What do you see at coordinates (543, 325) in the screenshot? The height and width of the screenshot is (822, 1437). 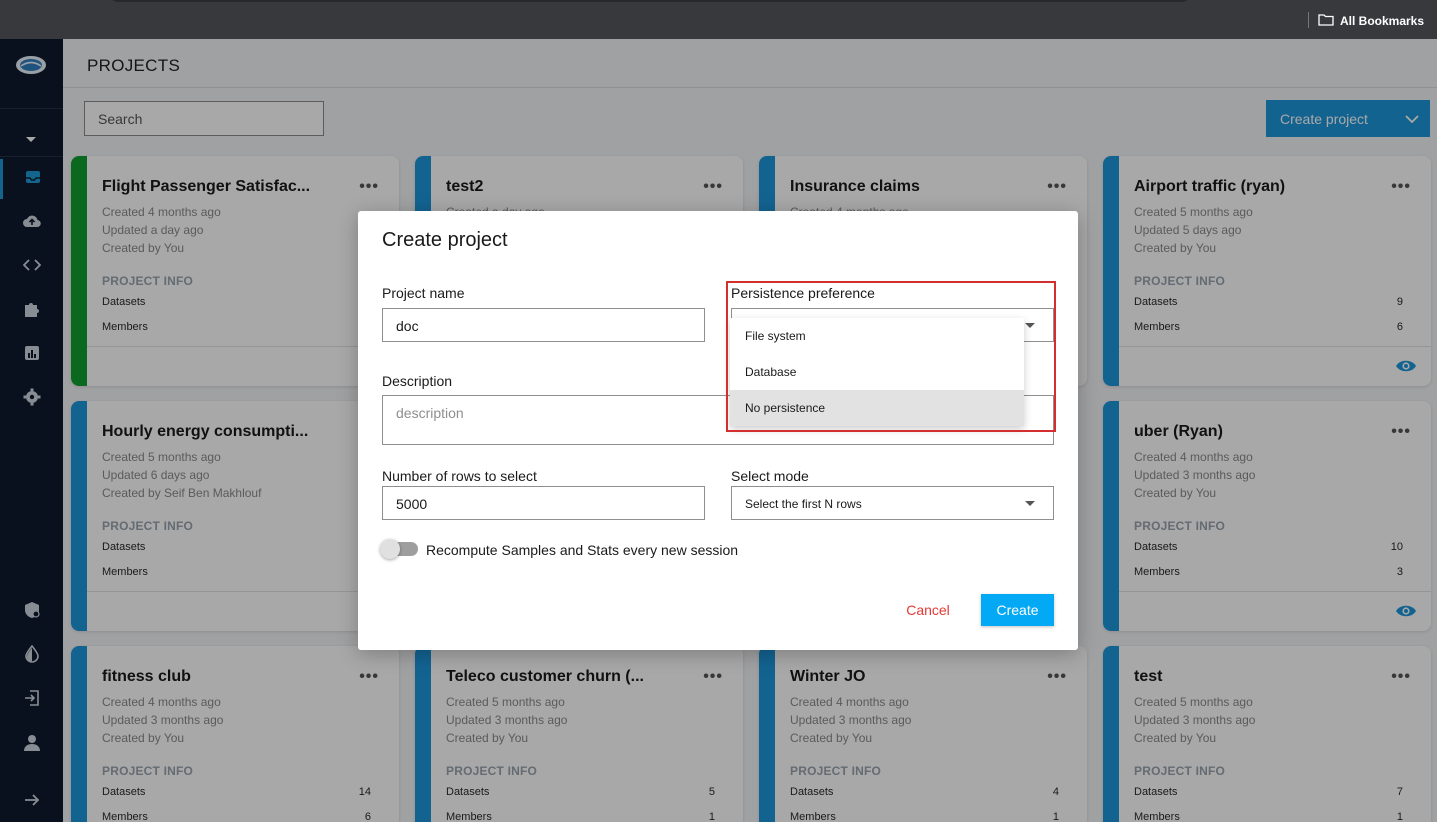 I see `project-name-input: doc` at bounding box center [543, 325].